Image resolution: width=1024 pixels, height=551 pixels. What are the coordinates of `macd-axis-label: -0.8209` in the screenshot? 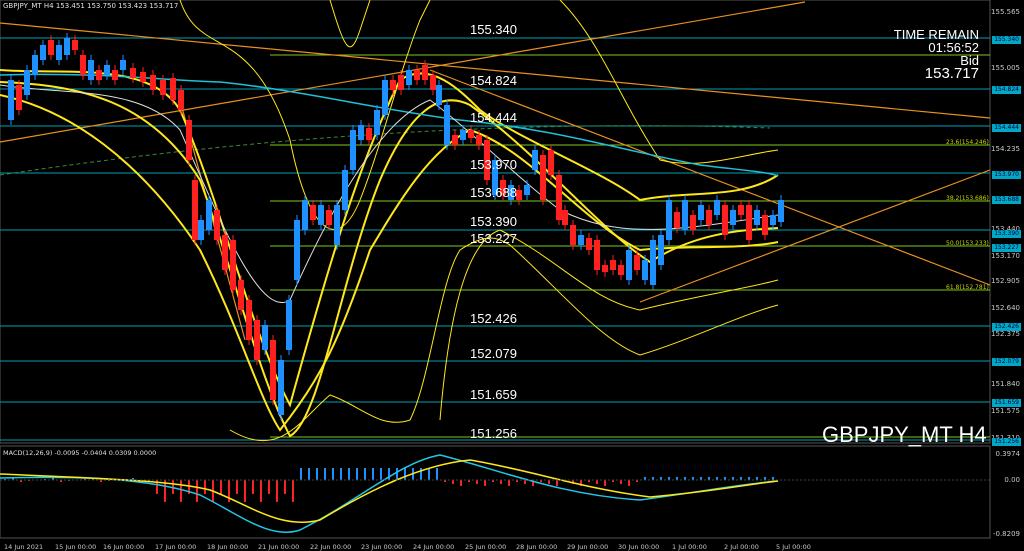 It's located at (1006, 534).